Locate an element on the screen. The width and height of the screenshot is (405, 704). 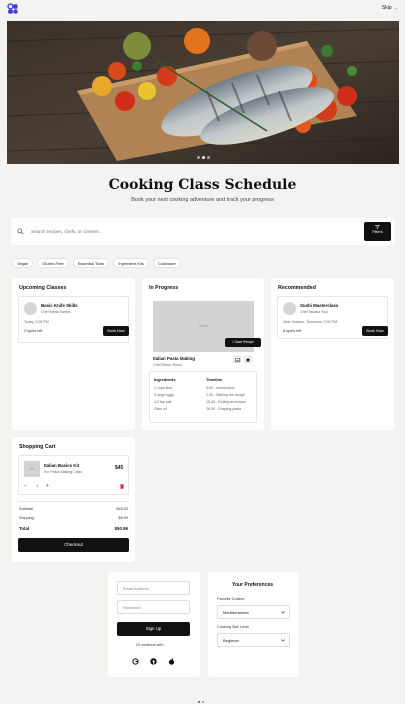
chip-vegan: Vegan is located at coordinates (23, 263).